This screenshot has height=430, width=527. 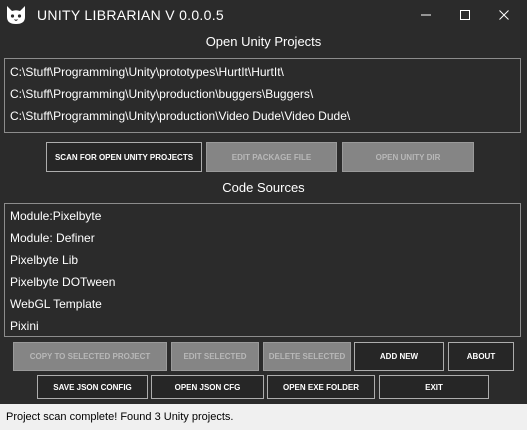 I want to click on window-title: UNITY LIBRARIAN V 0.0.0.5, so click(x=130, y=15).